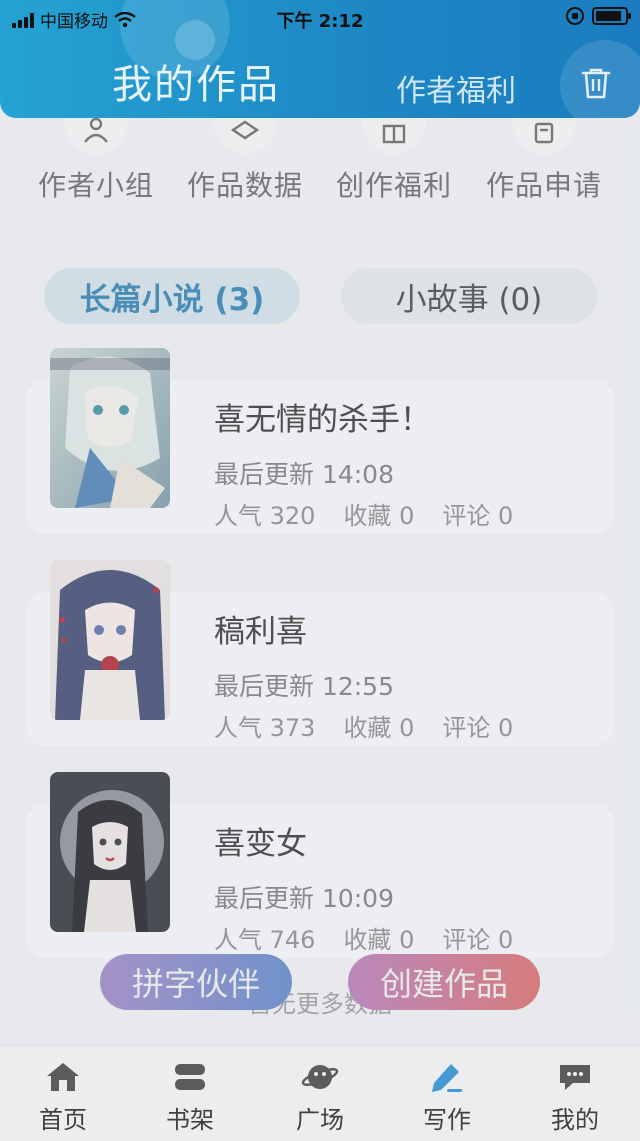 This screenshot has width=640, height=1141. What do you see at coordinates (394, 134) in the screenshot?
I see `gift-icon` at bounding box center [394, 134].